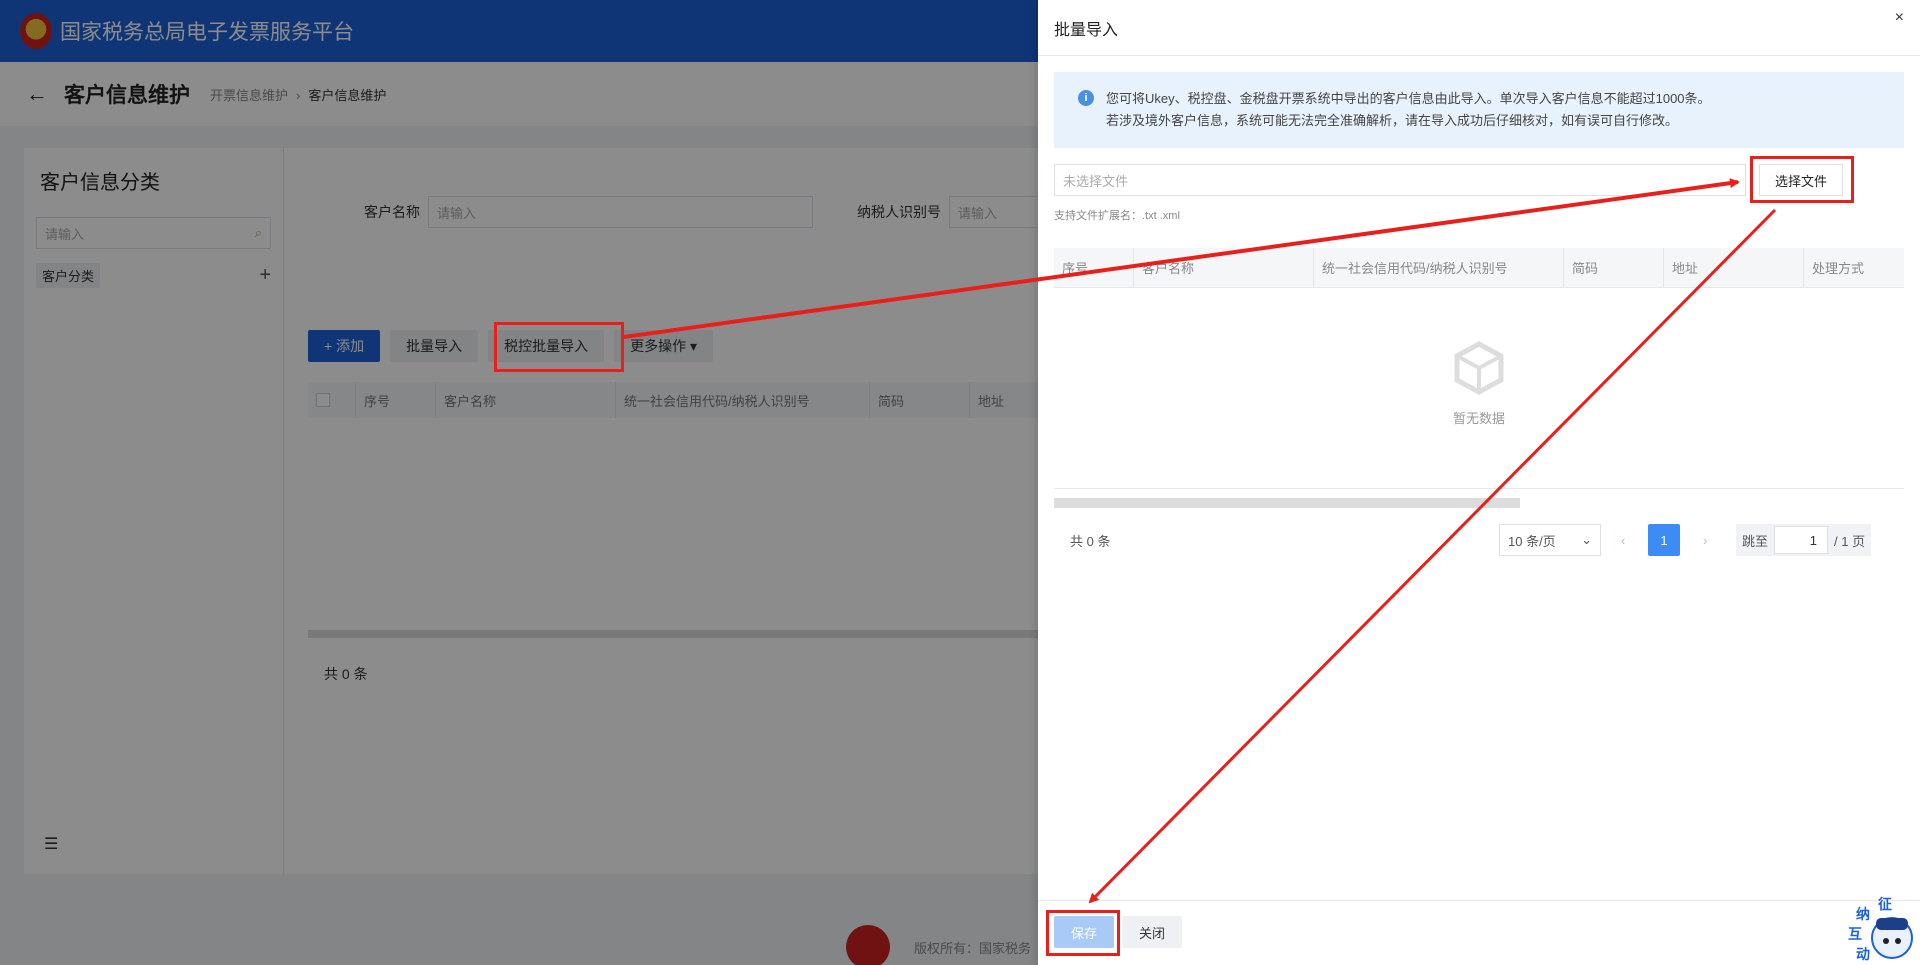 The width and height of the screenshot is (1920, 965). Describe the element at coordinates (1181, 258) in the screenshot. I see `annotation-arrow` at that location.